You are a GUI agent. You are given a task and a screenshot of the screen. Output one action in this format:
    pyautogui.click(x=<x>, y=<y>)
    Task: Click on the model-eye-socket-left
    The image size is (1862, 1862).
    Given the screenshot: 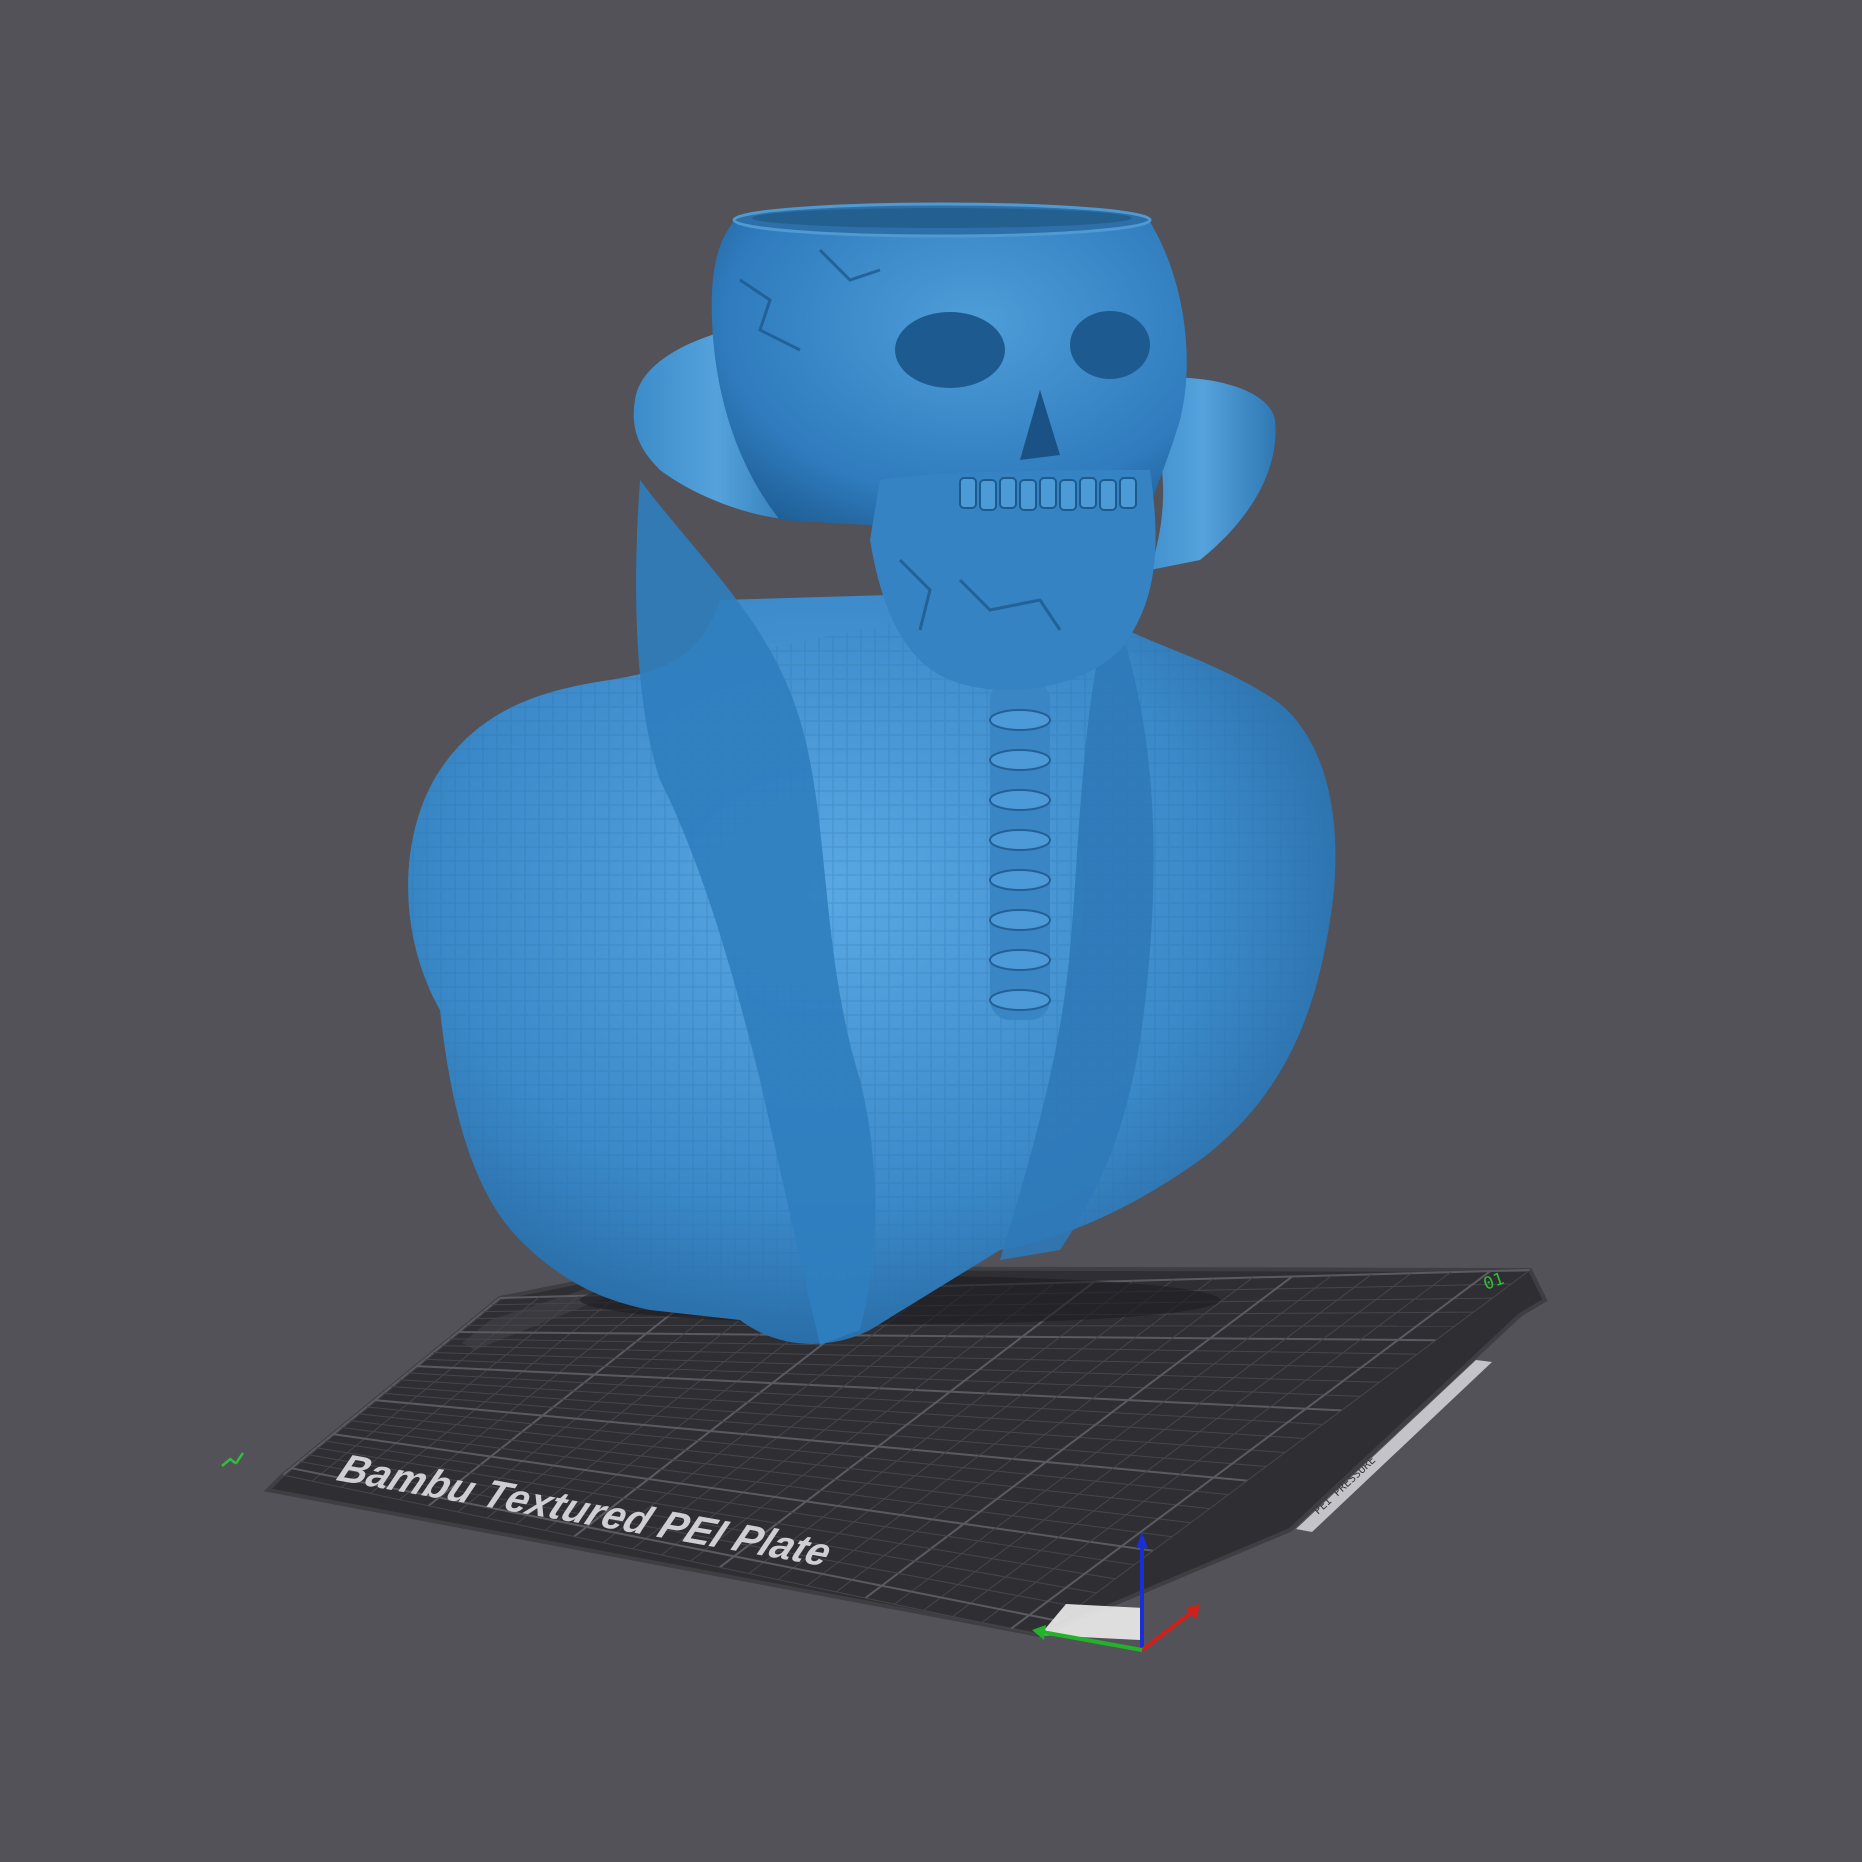 What is the action you would take?
    pyautogui.click(x=950, y=350)
    